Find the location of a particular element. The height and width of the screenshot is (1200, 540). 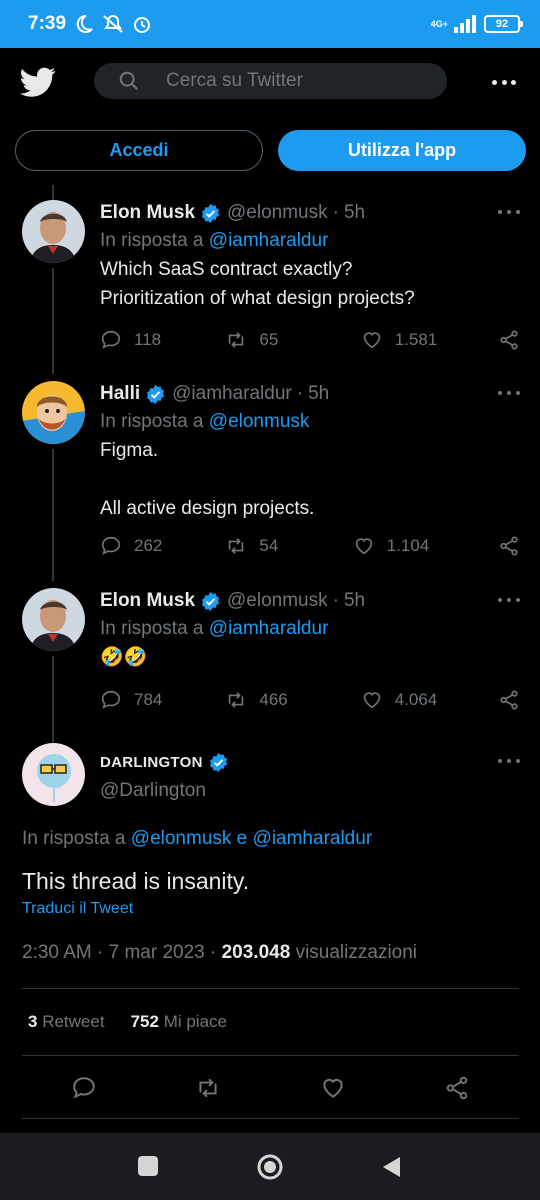

reply-context: In risposta a @elonmusk is located at coordinates (310, 422).